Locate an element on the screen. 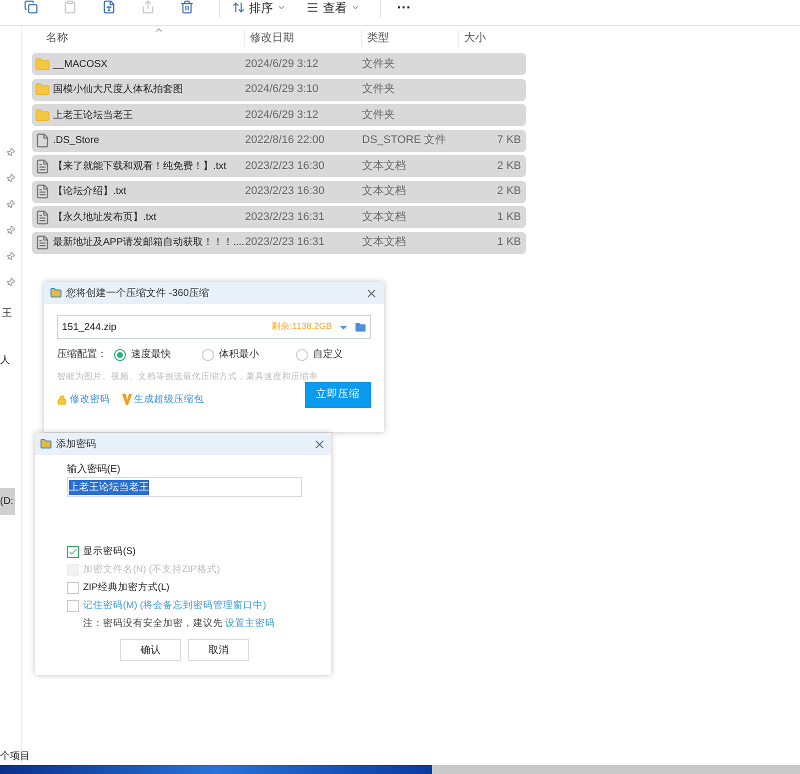  free-space-text: 剩余:1138.2GB is located at coordinates (302, 327).